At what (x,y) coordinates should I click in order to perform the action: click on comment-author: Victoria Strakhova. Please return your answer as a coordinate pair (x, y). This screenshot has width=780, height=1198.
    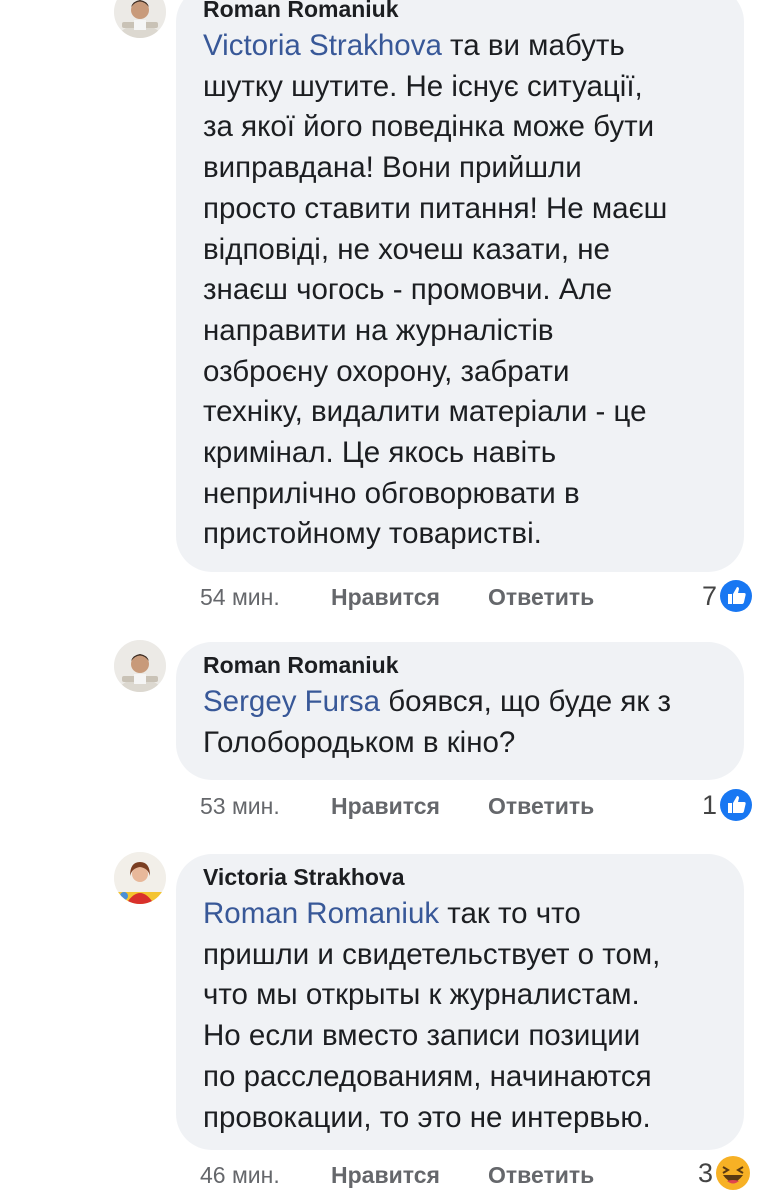
    Looking at the image, I should click on (460, 877).